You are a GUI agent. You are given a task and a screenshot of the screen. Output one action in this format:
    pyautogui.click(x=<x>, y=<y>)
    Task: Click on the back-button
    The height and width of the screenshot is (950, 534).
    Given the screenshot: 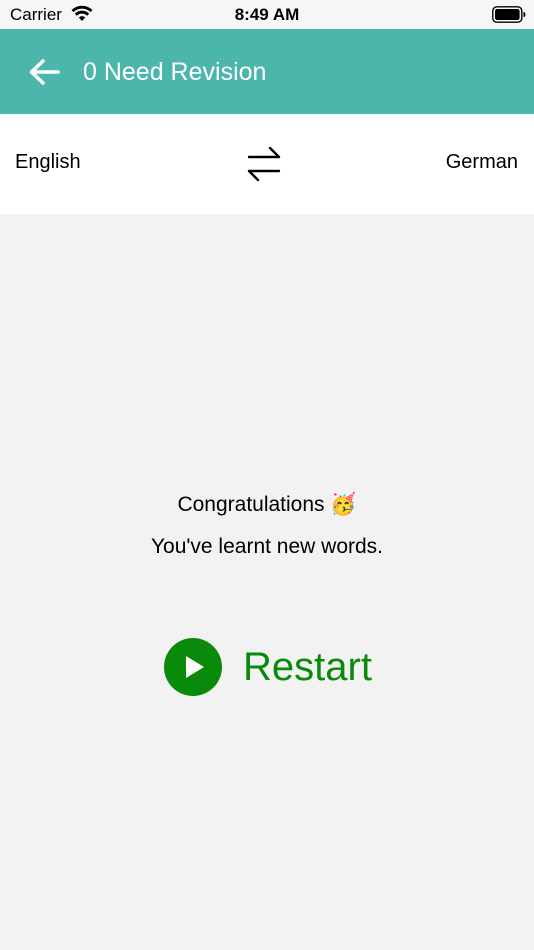 What is the action you would take?
    pyautogui.click(x=44, y=72)
    